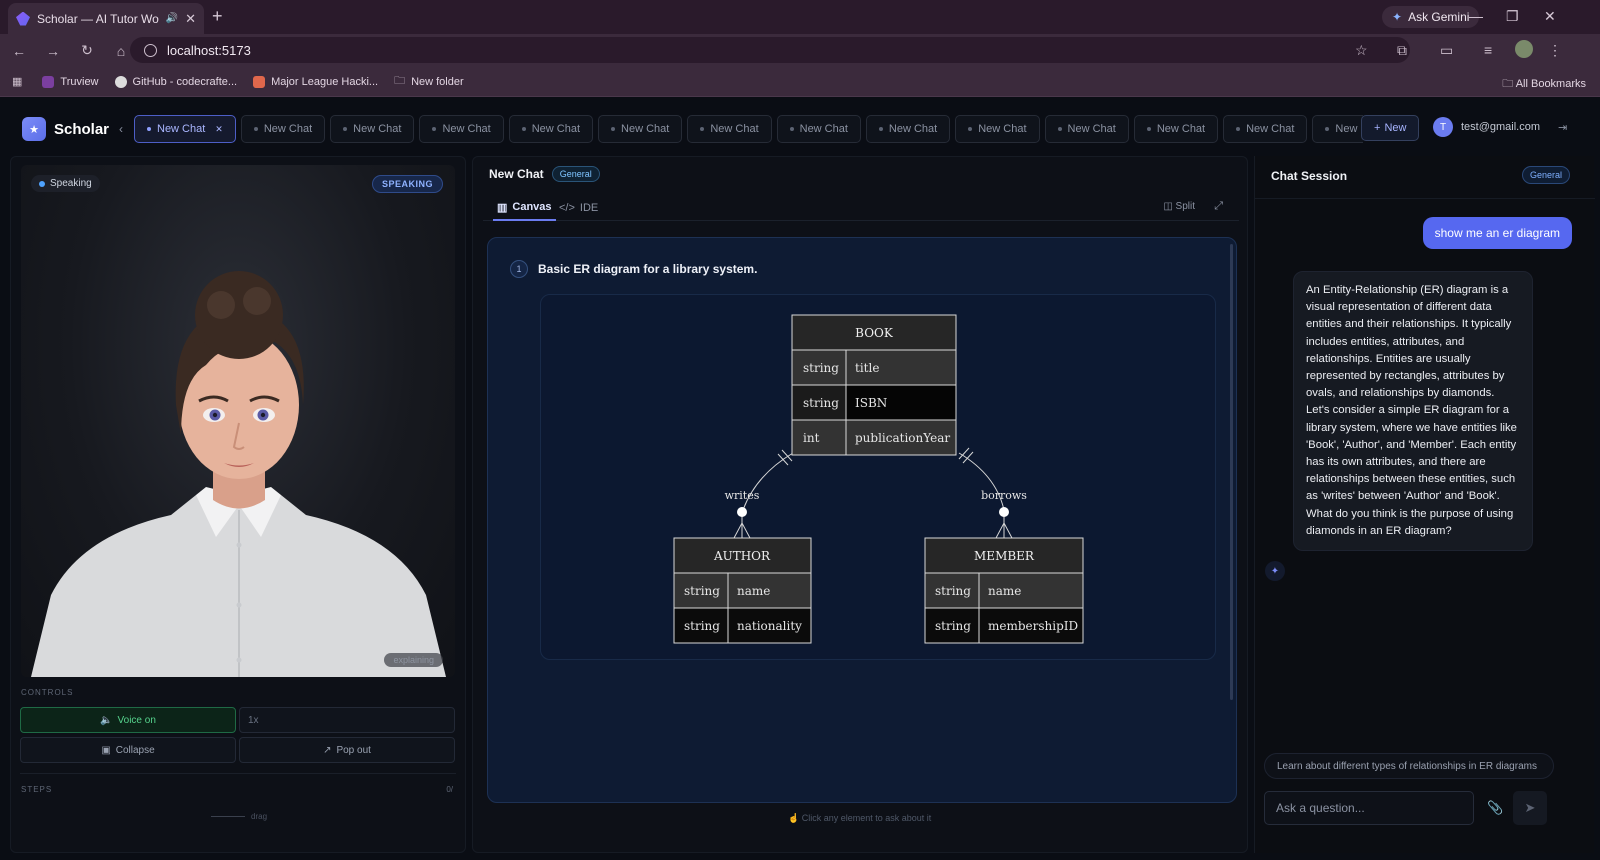  What do you see at coordinates (407, 184) in the screenshot?
I see `status-badge: SPEAKING` at bounding box center [407, 184].